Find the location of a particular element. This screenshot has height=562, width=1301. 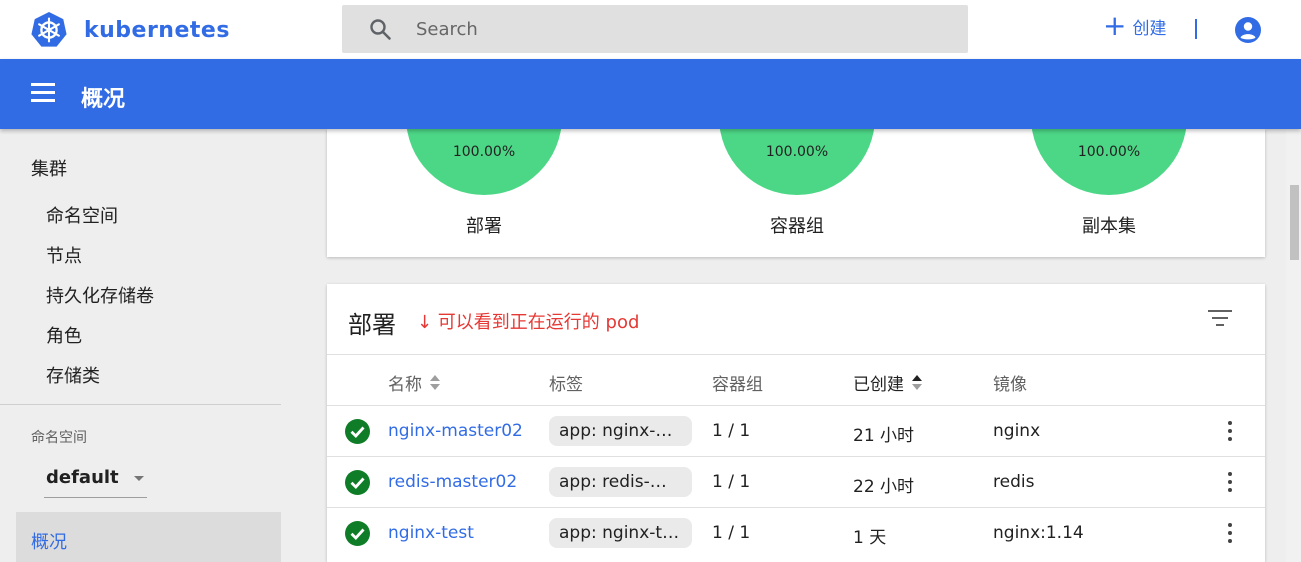

sidebar-item-roles: 角色 is located at coordinates (64, 335).